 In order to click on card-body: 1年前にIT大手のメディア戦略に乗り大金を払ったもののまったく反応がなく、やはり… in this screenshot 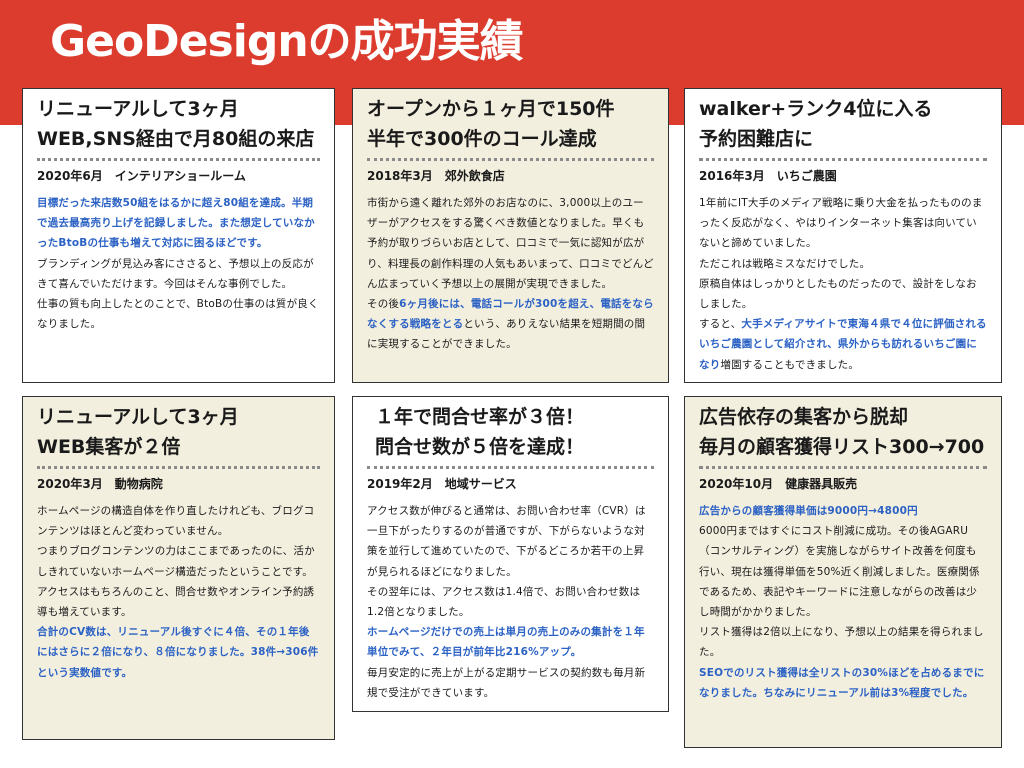, I will do `click(843, 284)`.